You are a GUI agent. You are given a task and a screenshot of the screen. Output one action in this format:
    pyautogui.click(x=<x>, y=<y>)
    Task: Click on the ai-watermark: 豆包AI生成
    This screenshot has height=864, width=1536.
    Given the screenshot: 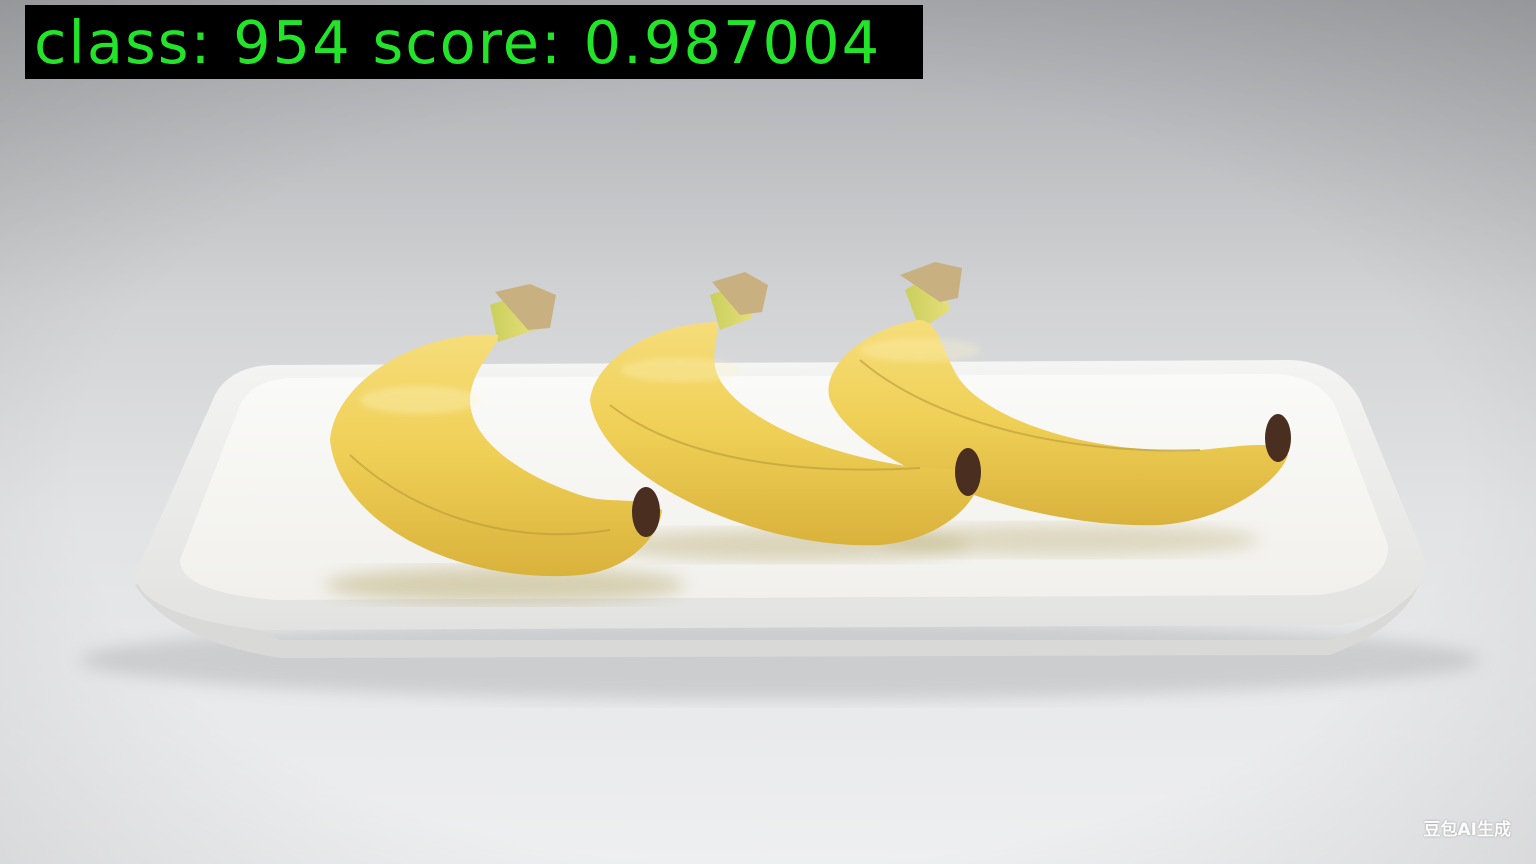 What is the action you would take?
    pyautogui.click(x=1467, y=830)
    